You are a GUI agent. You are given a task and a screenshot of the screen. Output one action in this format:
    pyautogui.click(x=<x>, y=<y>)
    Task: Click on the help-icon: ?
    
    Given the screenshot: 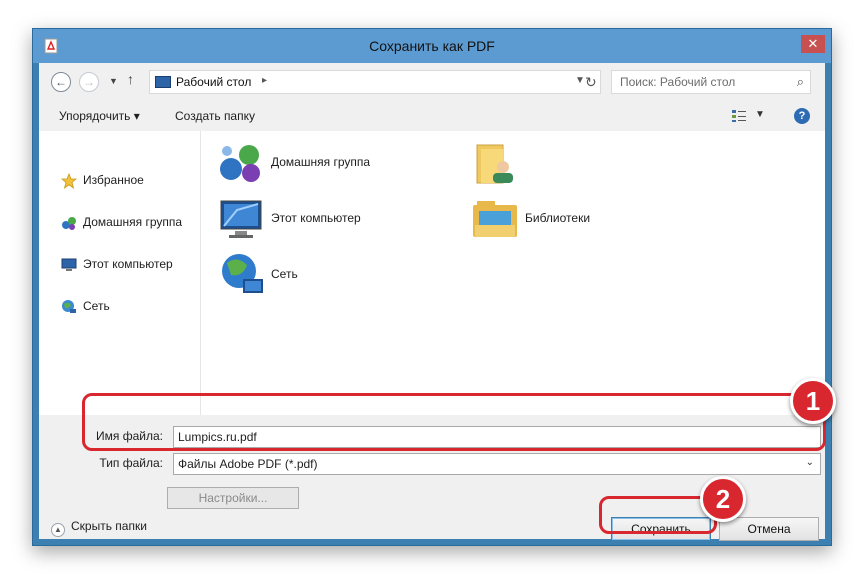 What is the action you would take?
    pyautogui.click(x=802, y=116)
    